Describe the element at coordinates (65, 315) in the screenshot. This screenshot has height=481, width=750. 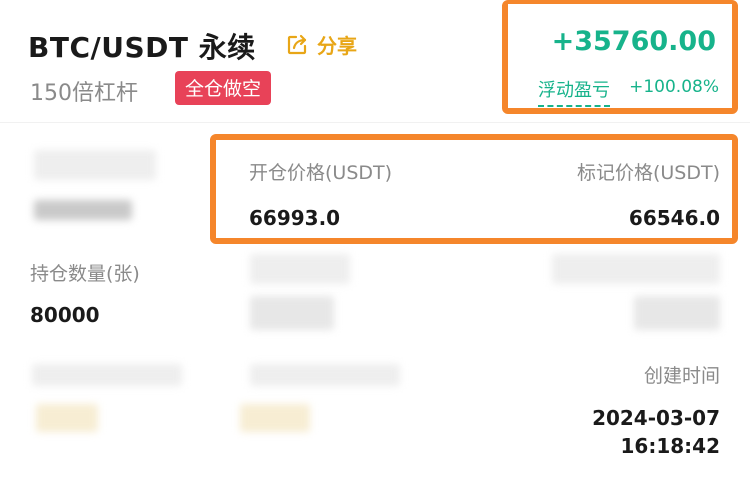
I see `position-size-value: 80000` at that location.